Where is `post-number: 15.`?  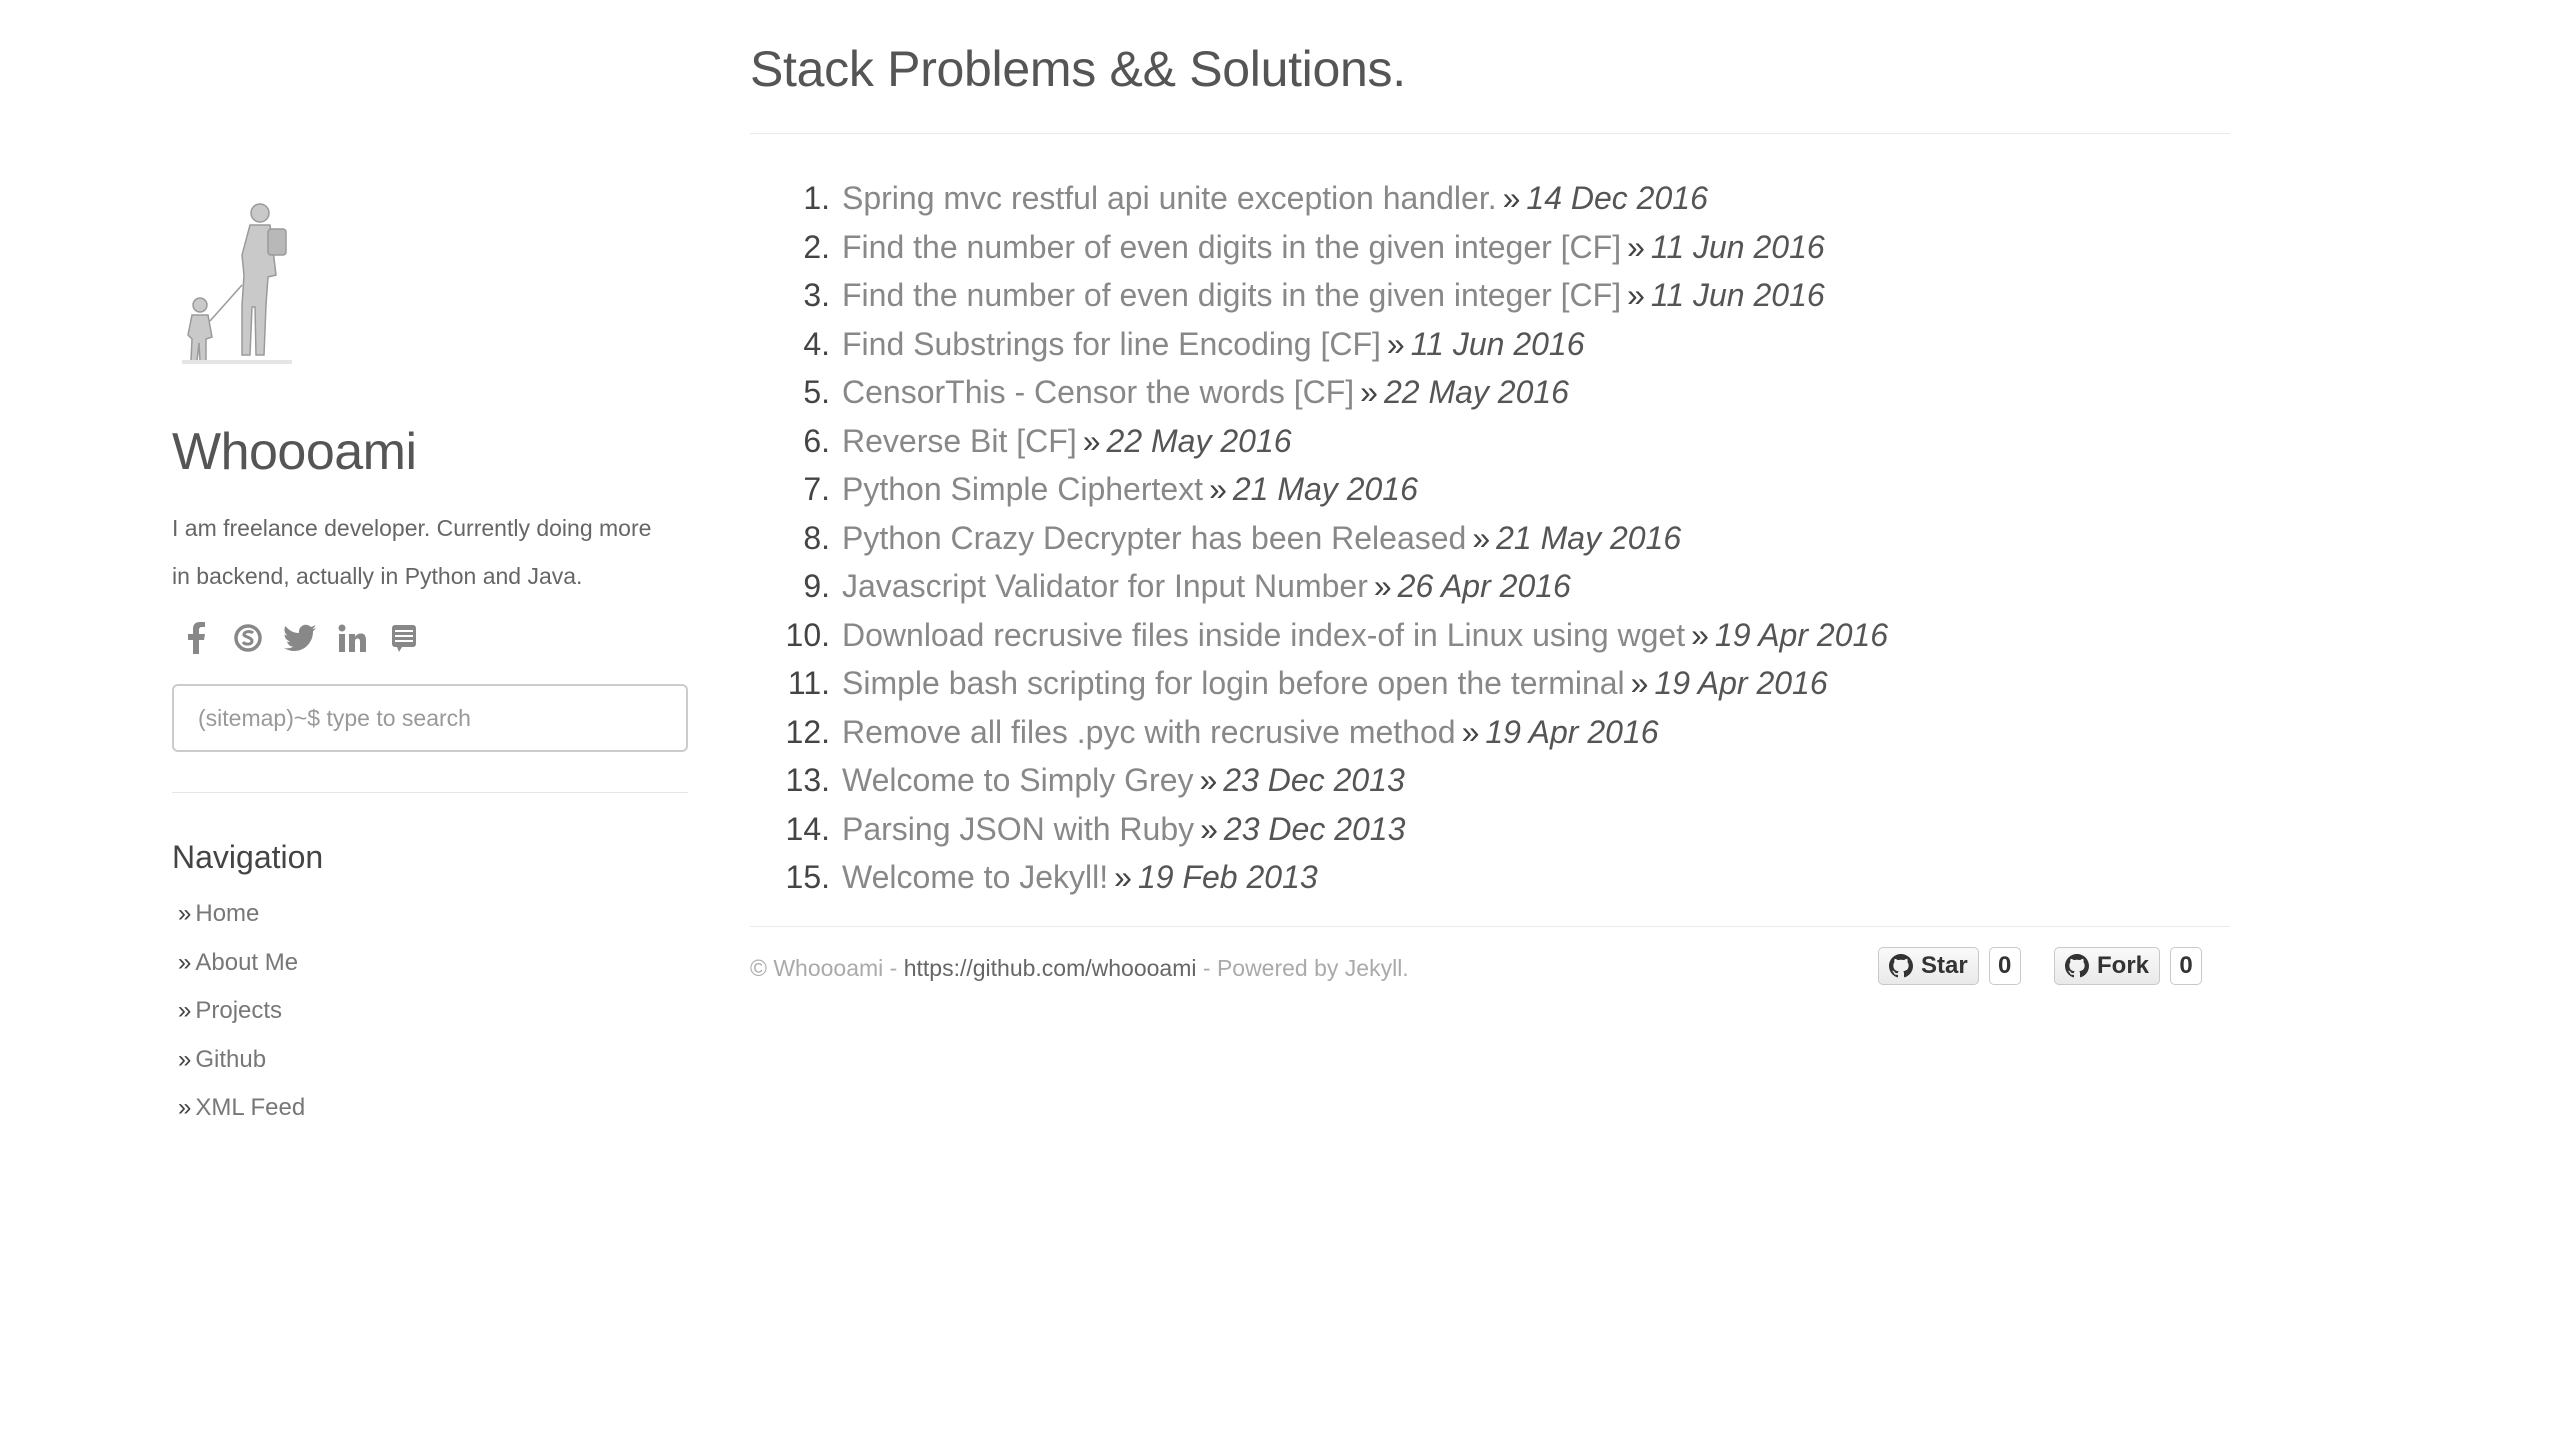
post-number: 15. is located at coordinates (807, 877).